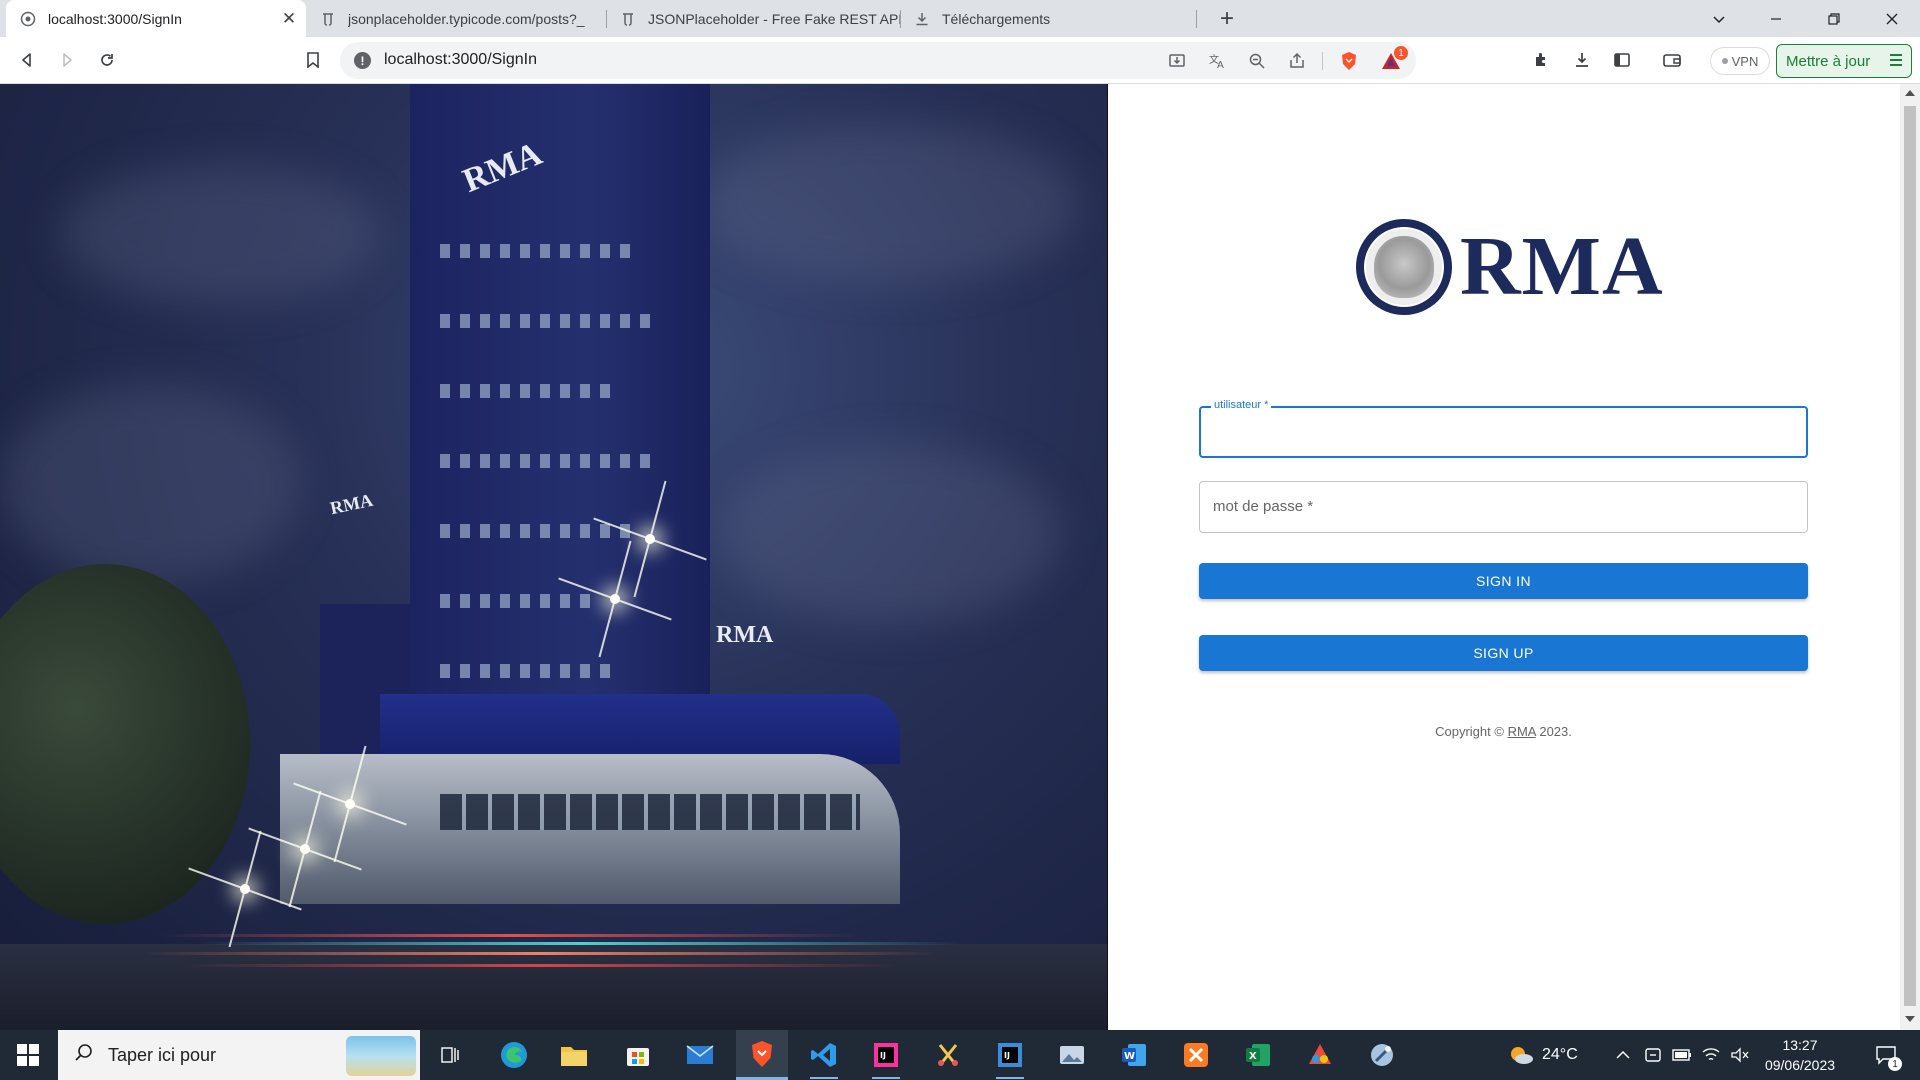  Describe the element at coordinates (1471, 731) in the screenshot. I see `copyright-prefix: Copyright ©` at that location.